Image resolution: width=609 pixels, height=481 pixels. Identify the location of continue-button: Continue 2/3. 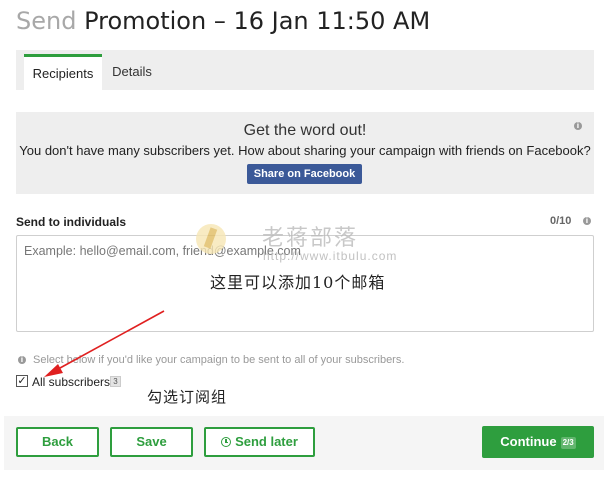
(538, 442).